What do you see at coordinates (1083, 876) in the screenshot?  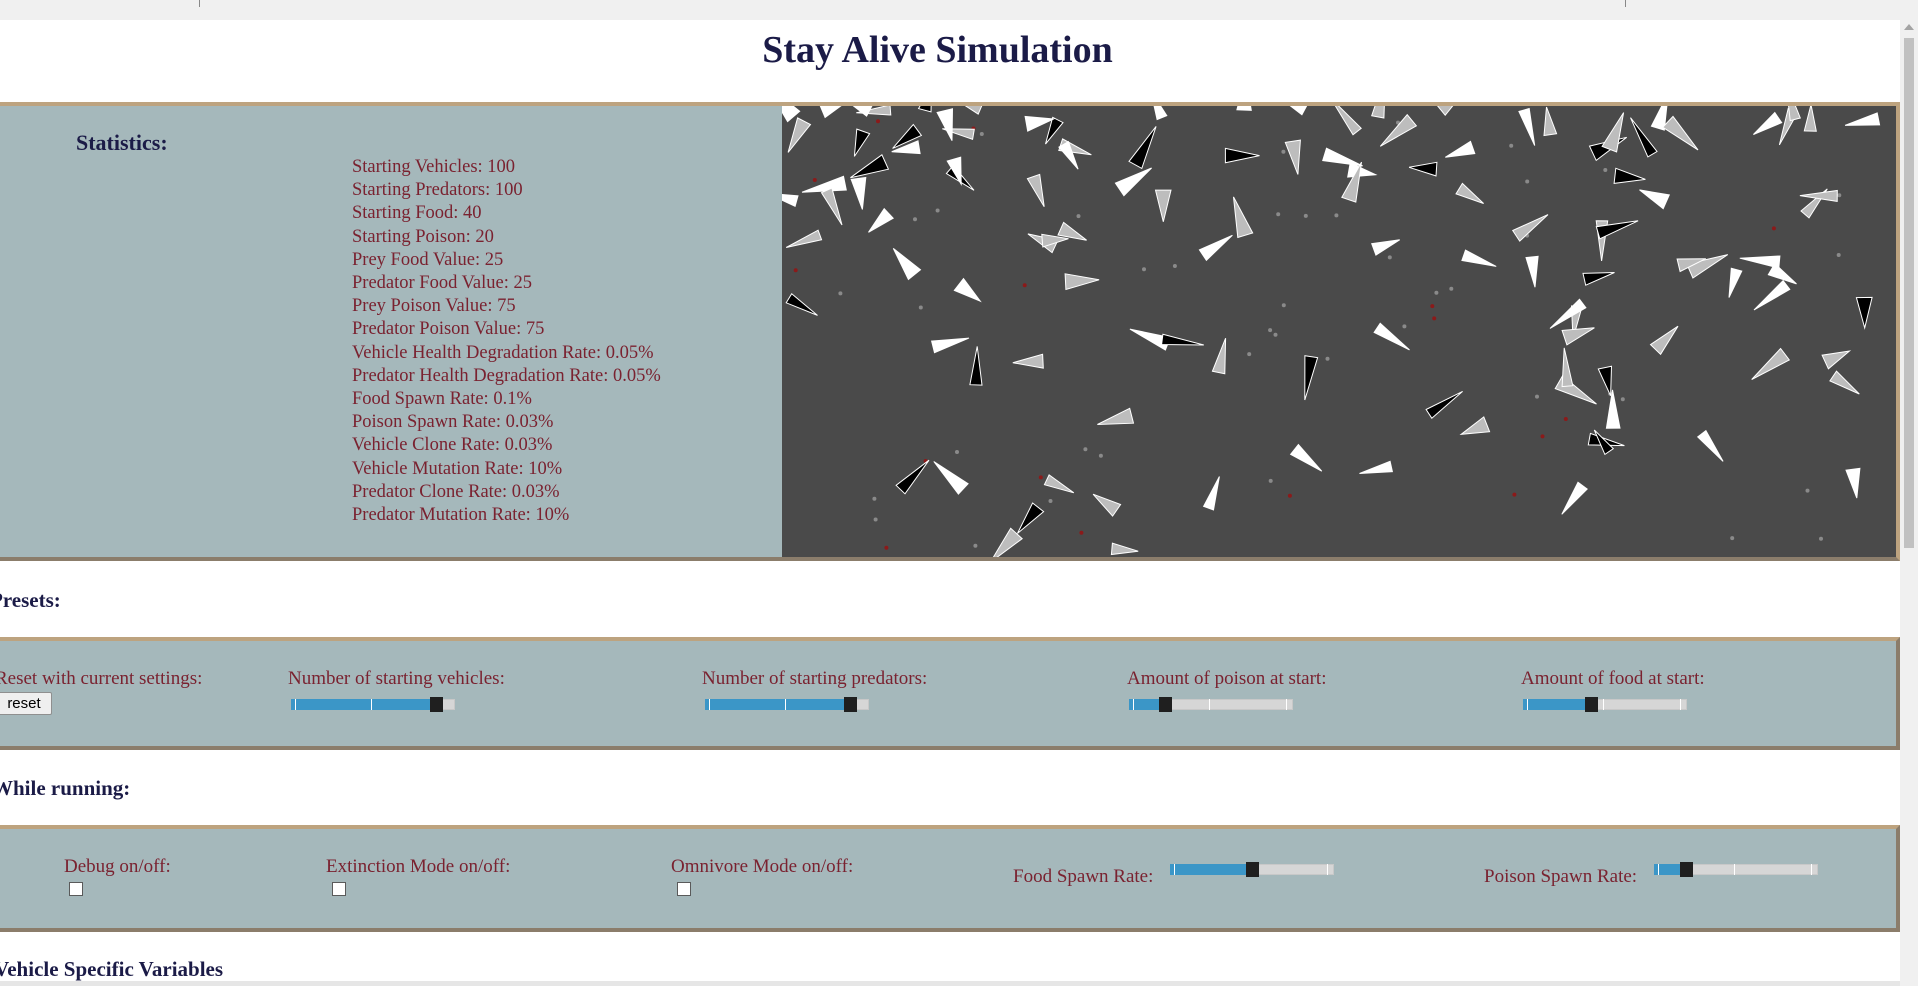 I see `food-spawn-rate-label: Food Spawn Rate:` at bounding box center [1083, 876].